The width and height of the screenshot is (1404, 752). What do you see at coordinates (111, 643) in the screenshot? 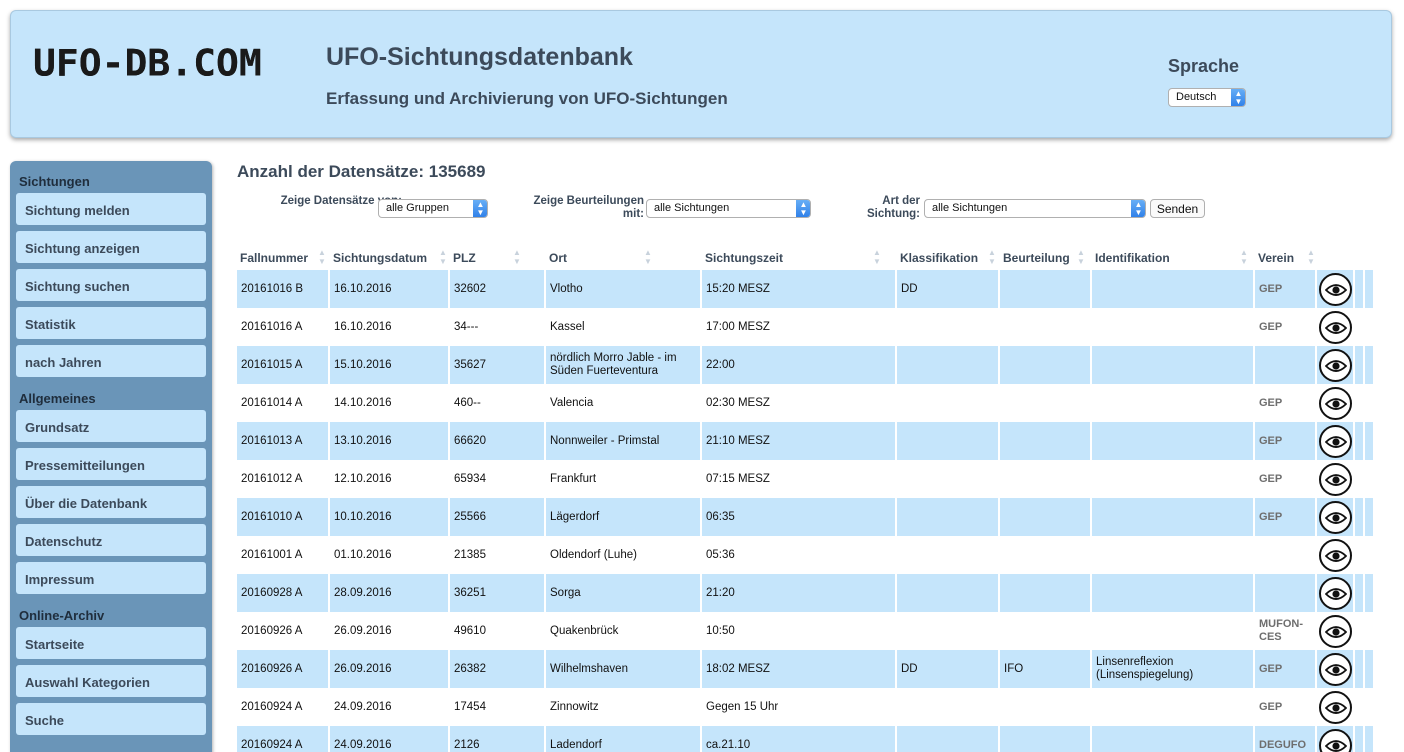
I see `sidebar-item-startseite: Startseite` at bounding box center [111, 643].